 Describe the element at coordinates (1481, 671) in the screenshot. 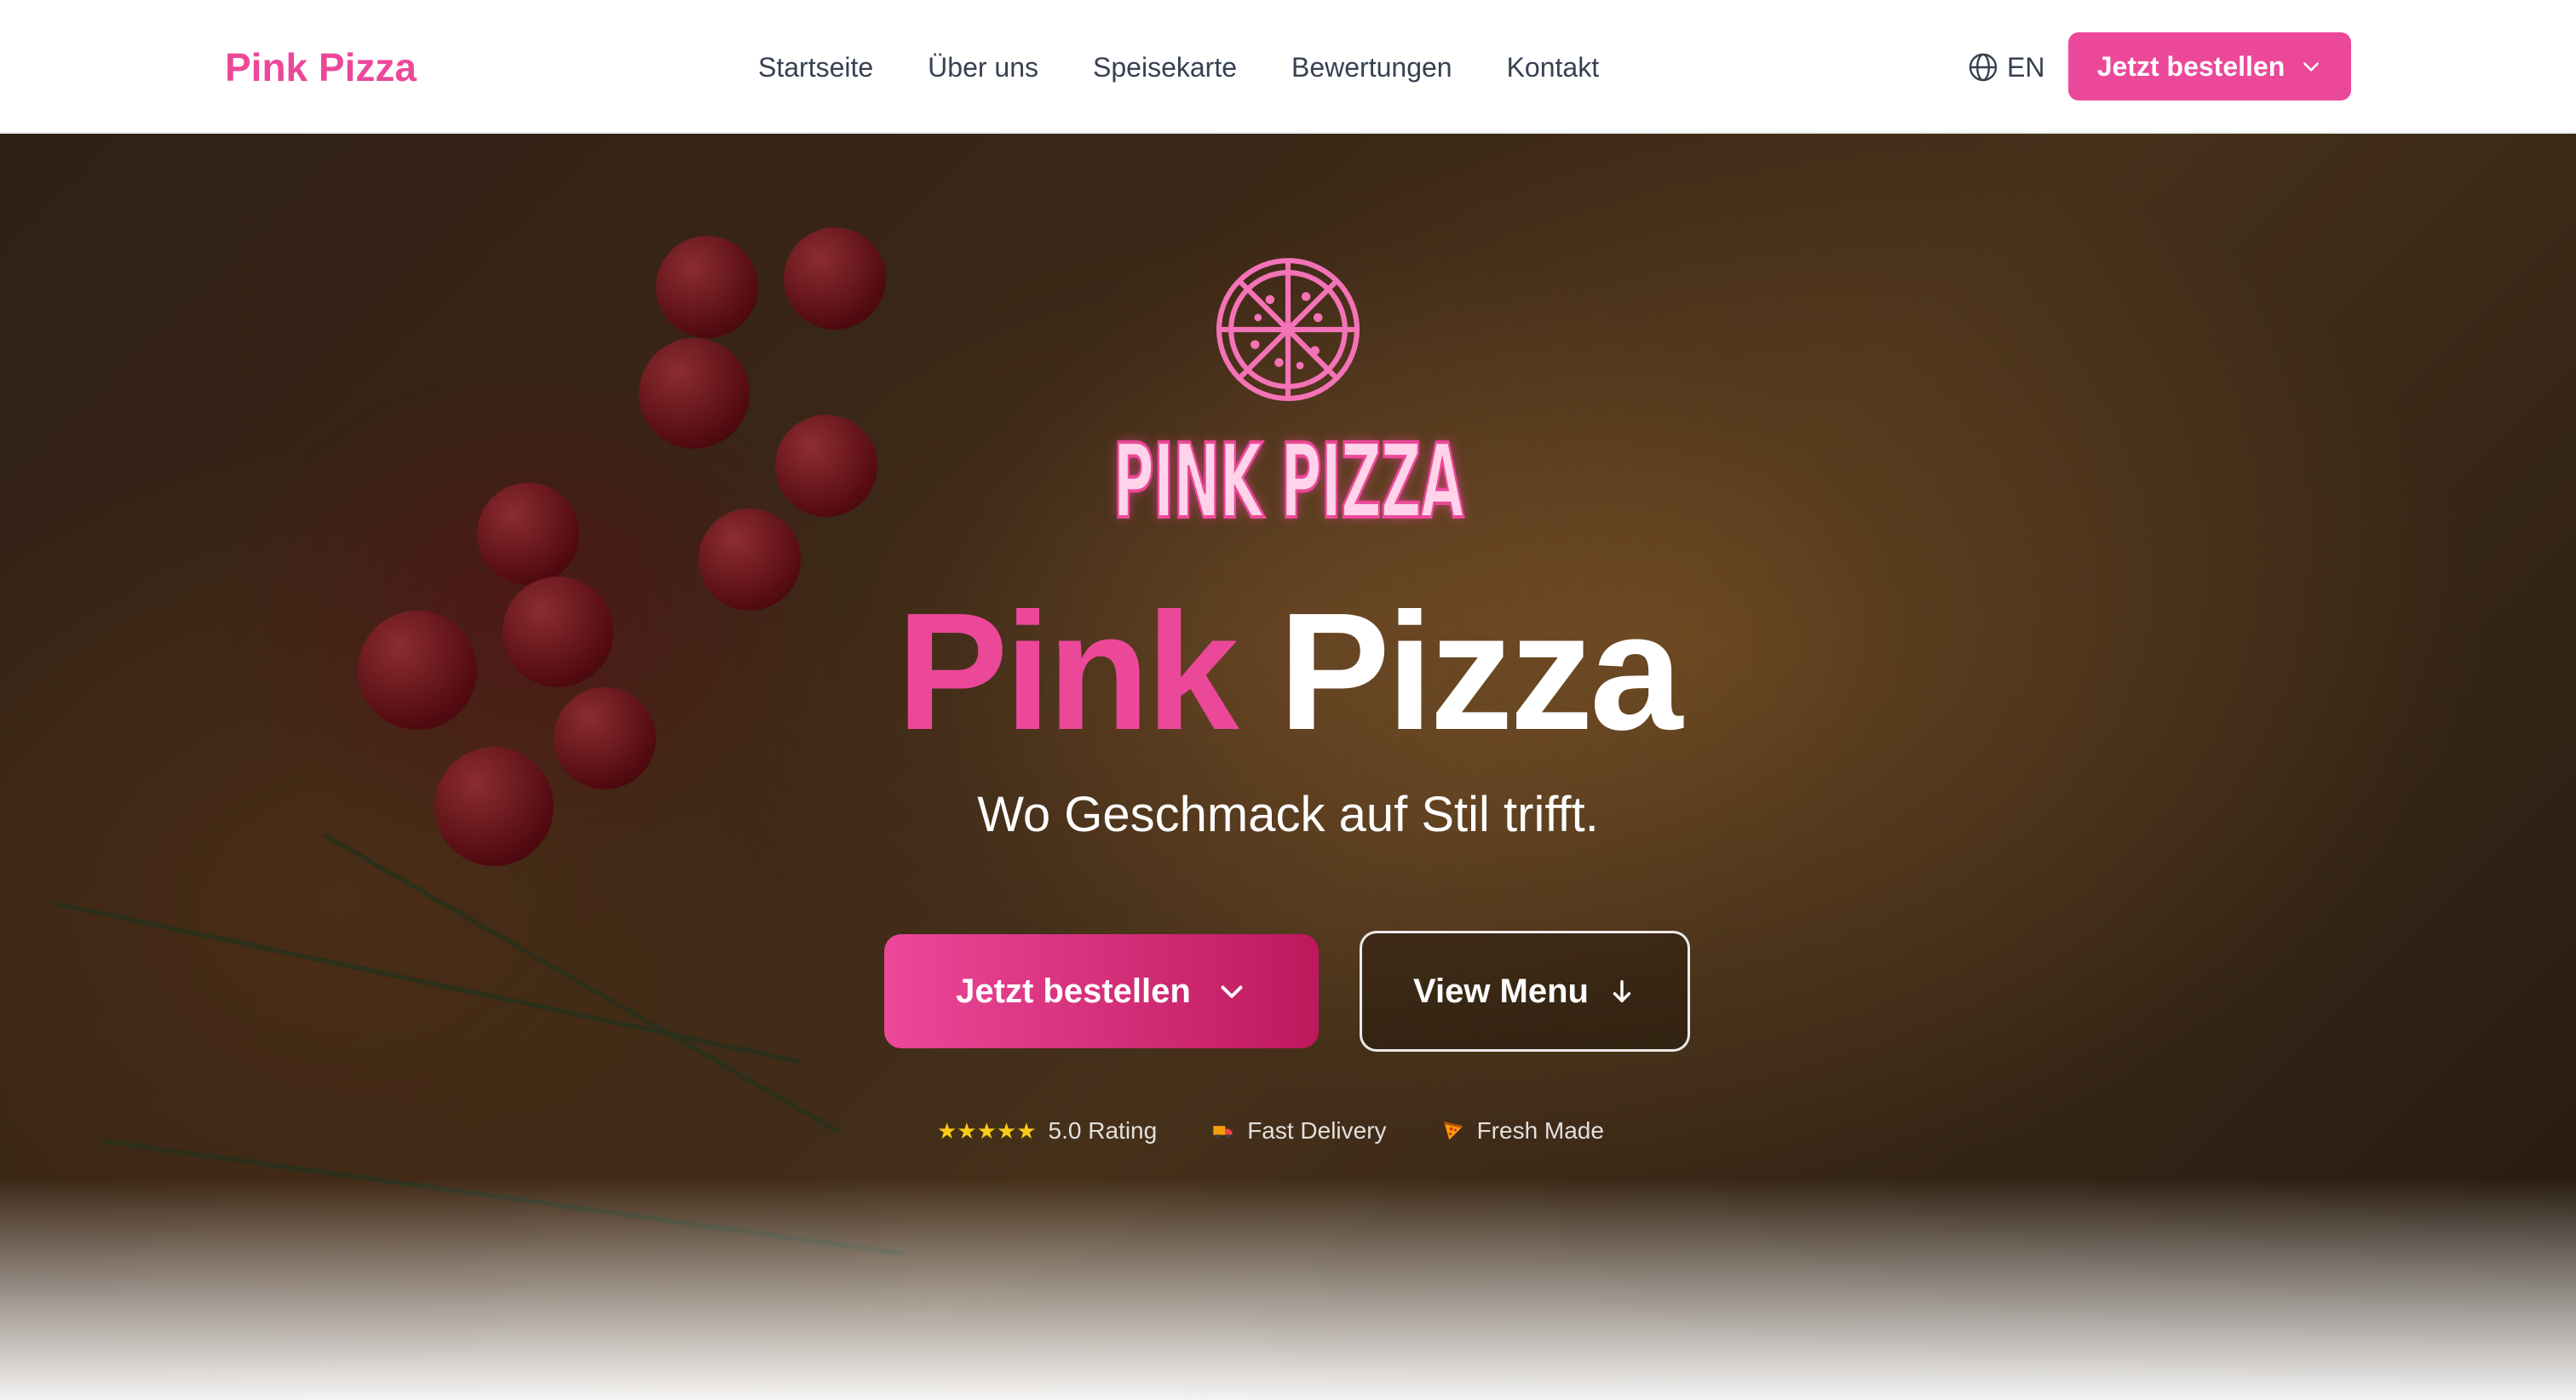

I see `hero-title-white: Pizza` at that location.